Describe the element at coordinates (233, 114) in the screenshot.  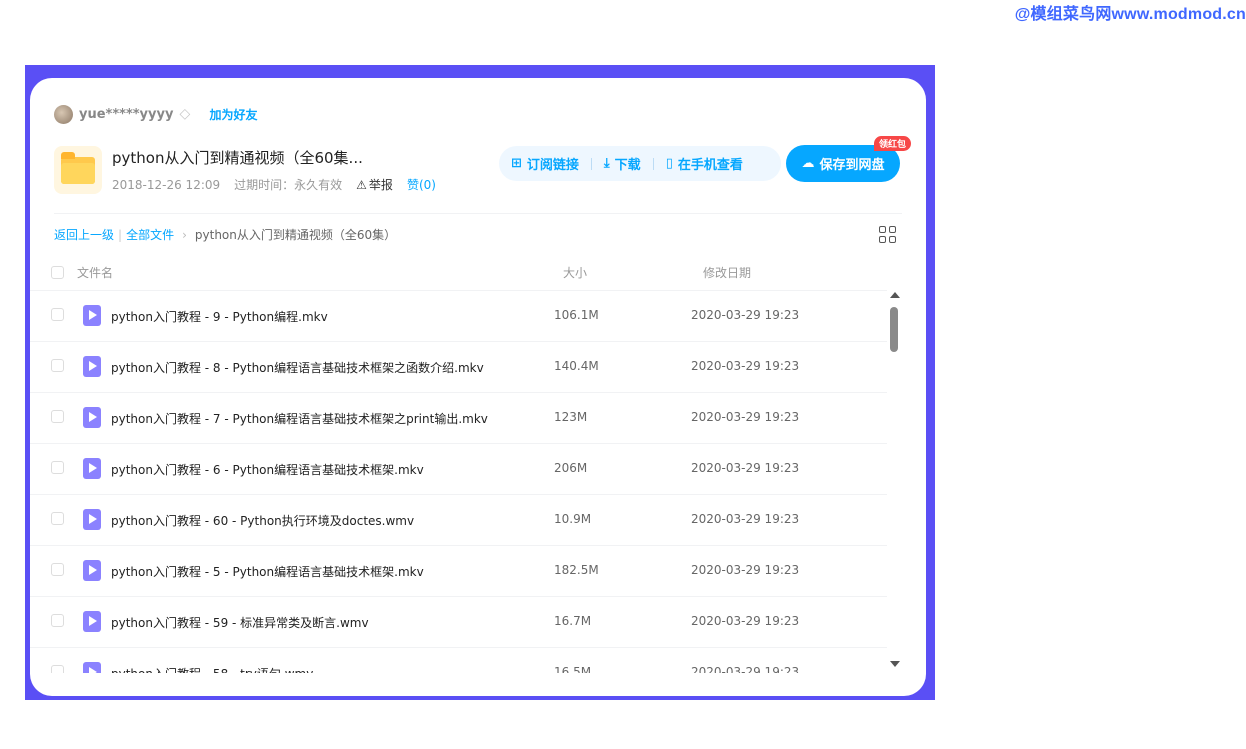
I see `add-friend-link: 加为好友` at that location.